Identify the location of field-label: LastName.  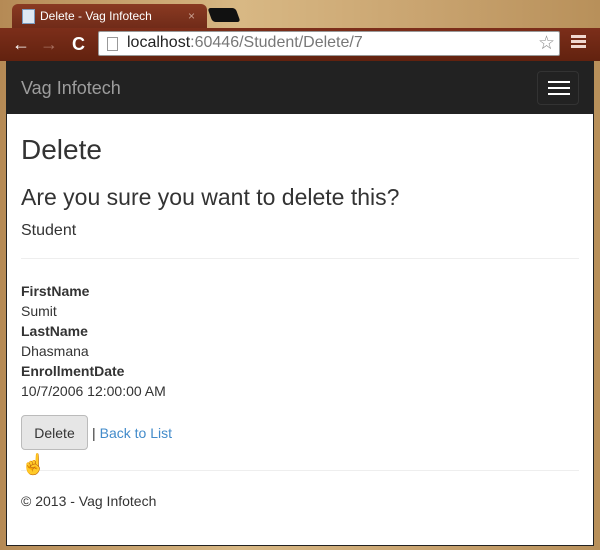
(54, 331).